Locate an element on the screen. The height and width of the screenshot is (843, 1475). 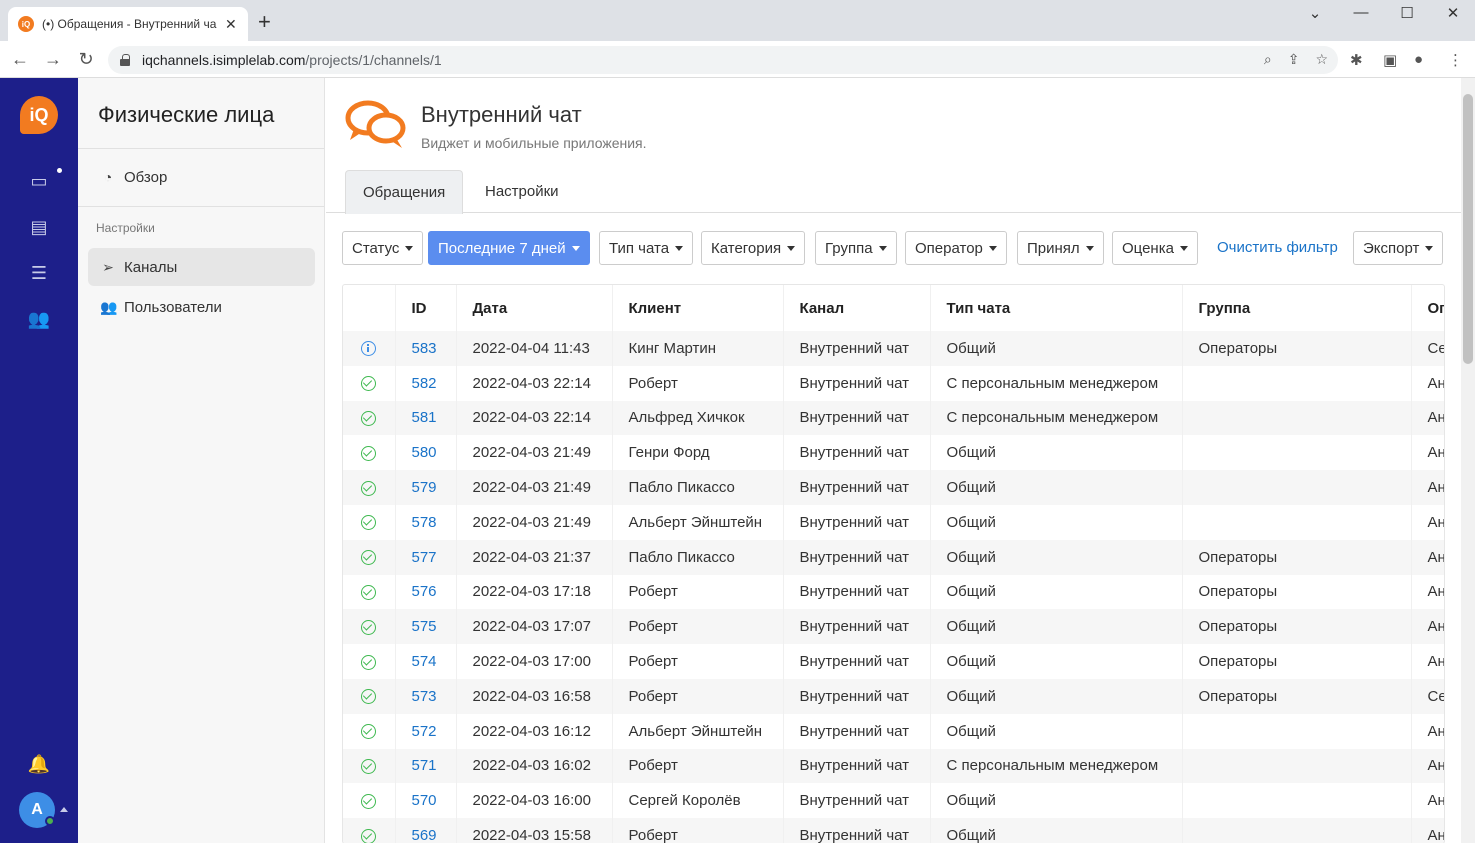
period-filter-button: Последние 7 дней is located at coordinates (509, 248).